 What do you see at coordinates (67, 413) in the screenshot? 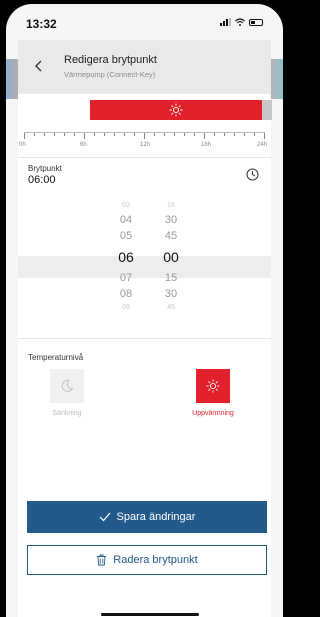
I see `setback-label: Sänkning` at bounding box center [67, 413].